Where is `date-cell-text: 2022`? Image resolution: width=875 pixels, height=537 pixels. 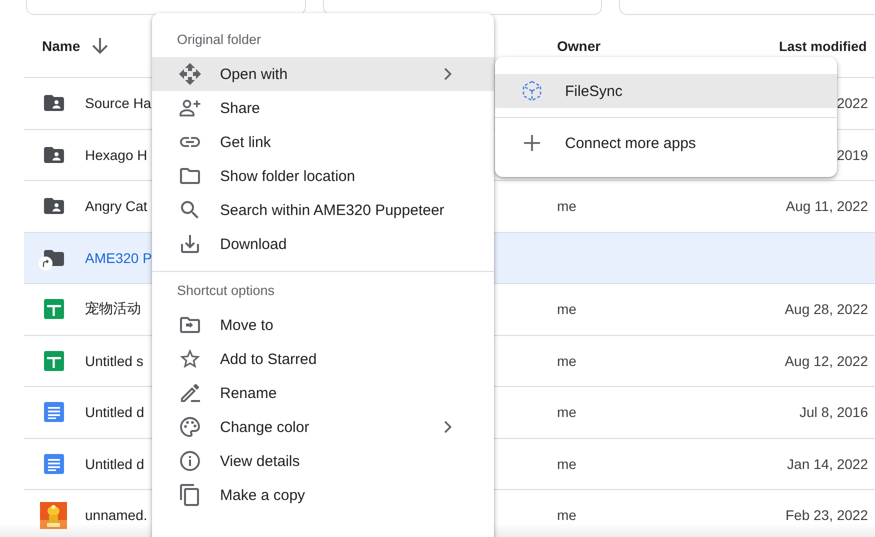 date-cell-text: 2022 is located at coordinates (852, 103).